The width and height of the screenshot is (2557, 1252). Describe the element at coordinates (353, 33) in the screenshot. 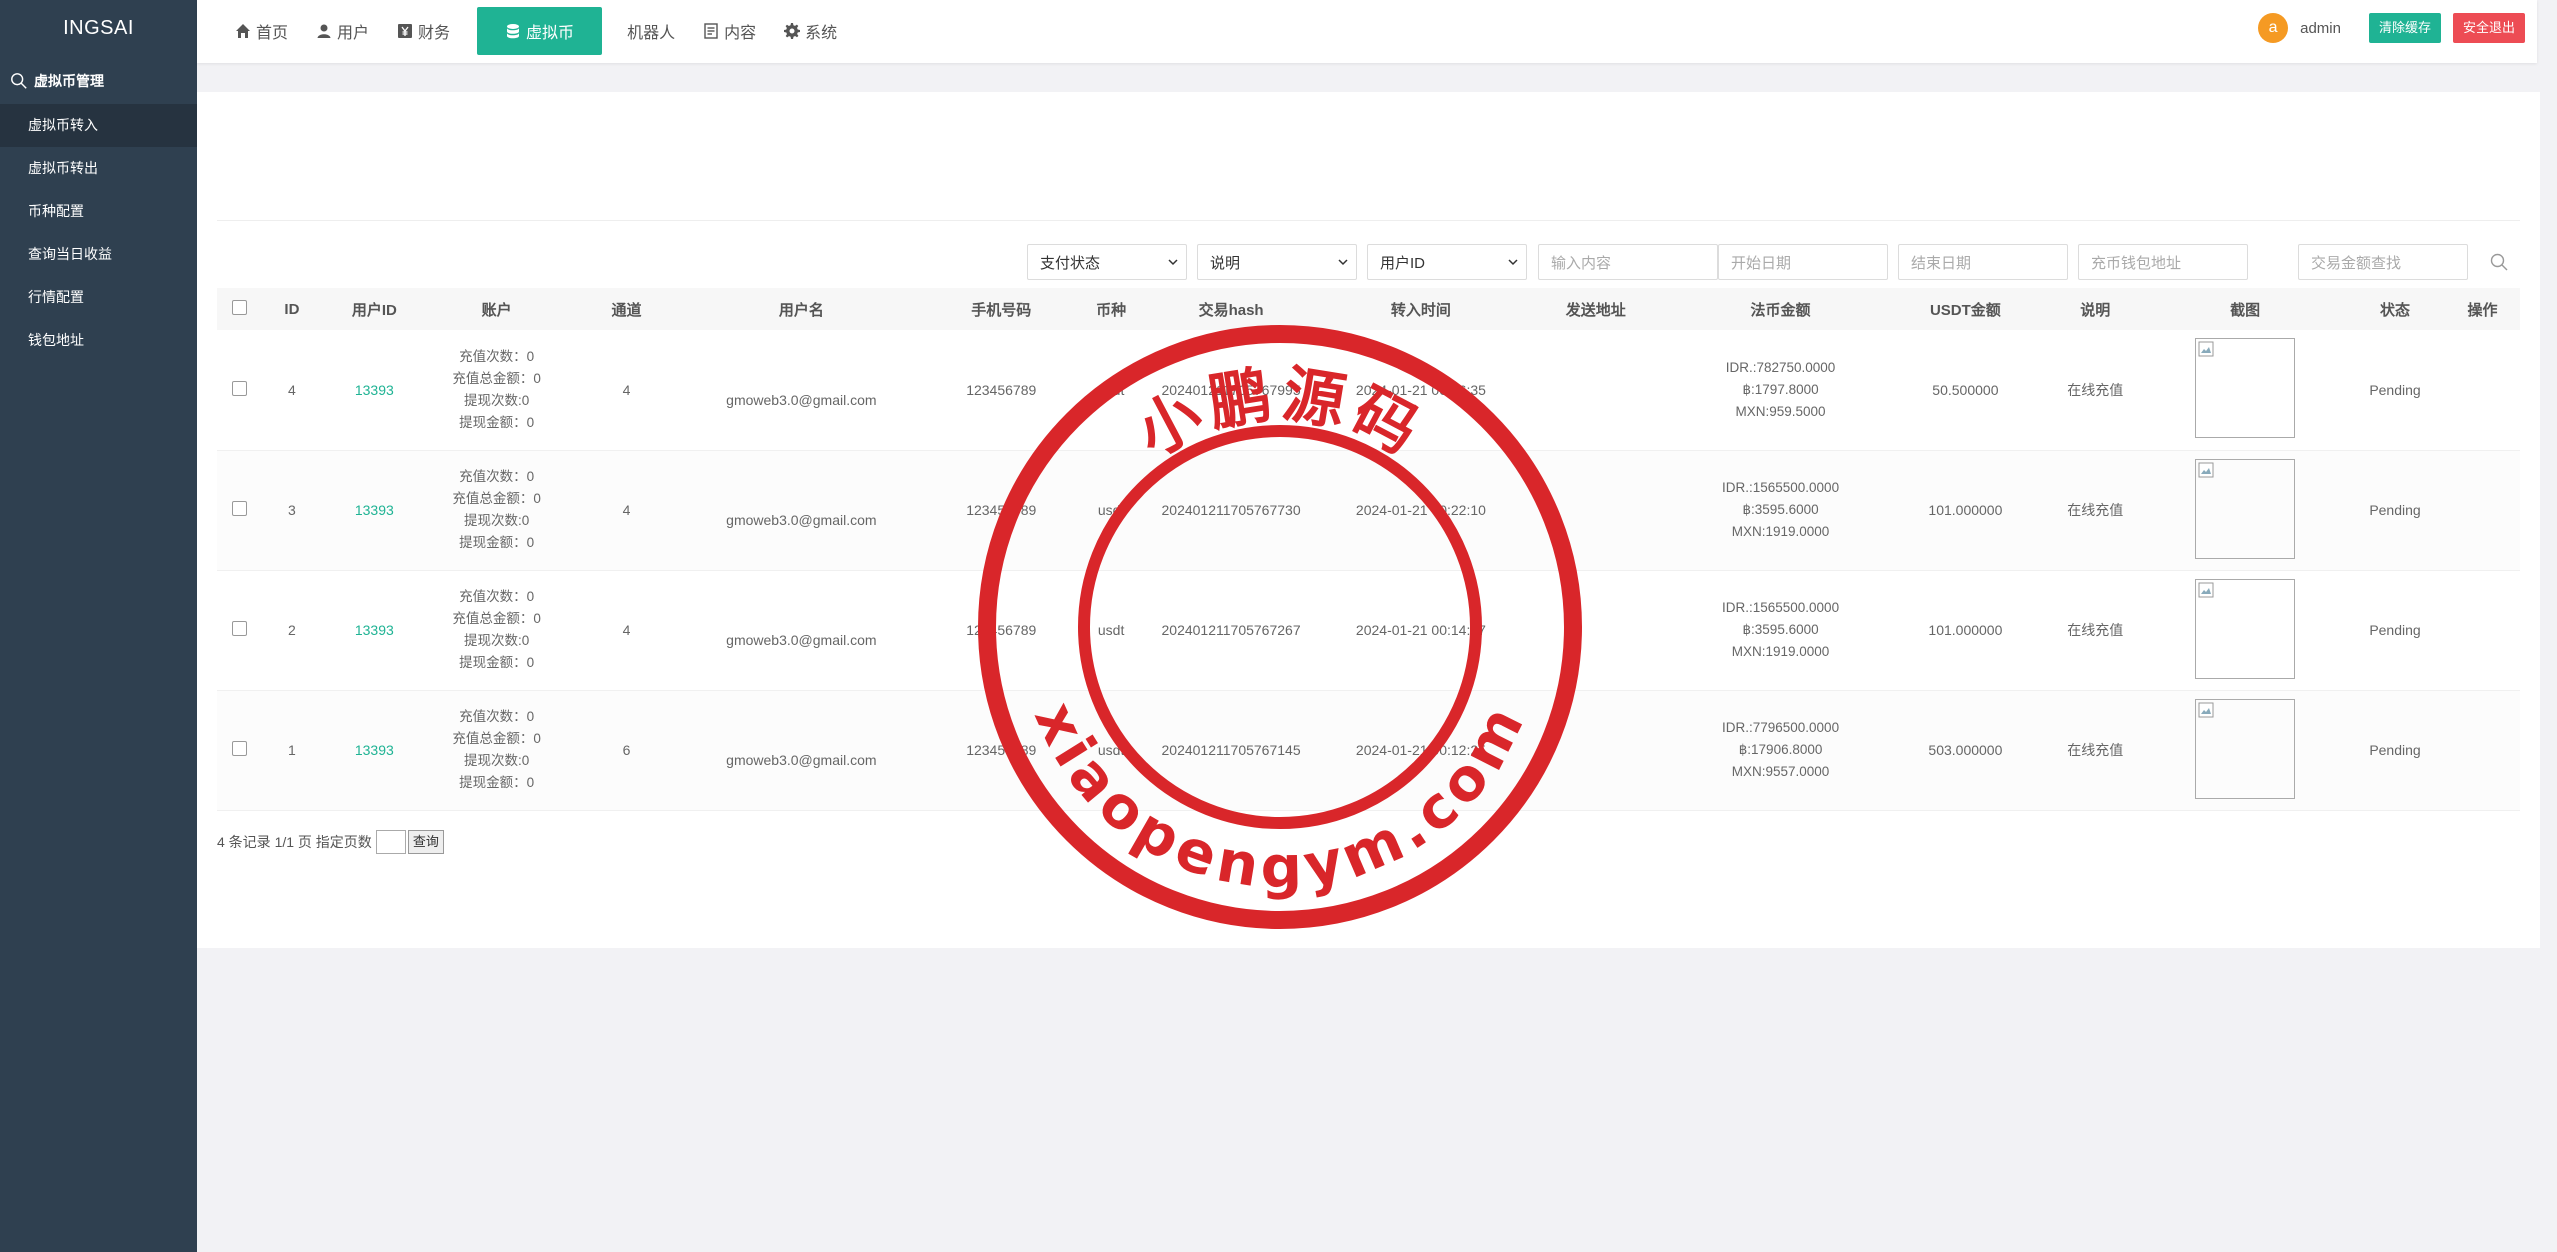

I see `nav-user-label: 用户` at that location.